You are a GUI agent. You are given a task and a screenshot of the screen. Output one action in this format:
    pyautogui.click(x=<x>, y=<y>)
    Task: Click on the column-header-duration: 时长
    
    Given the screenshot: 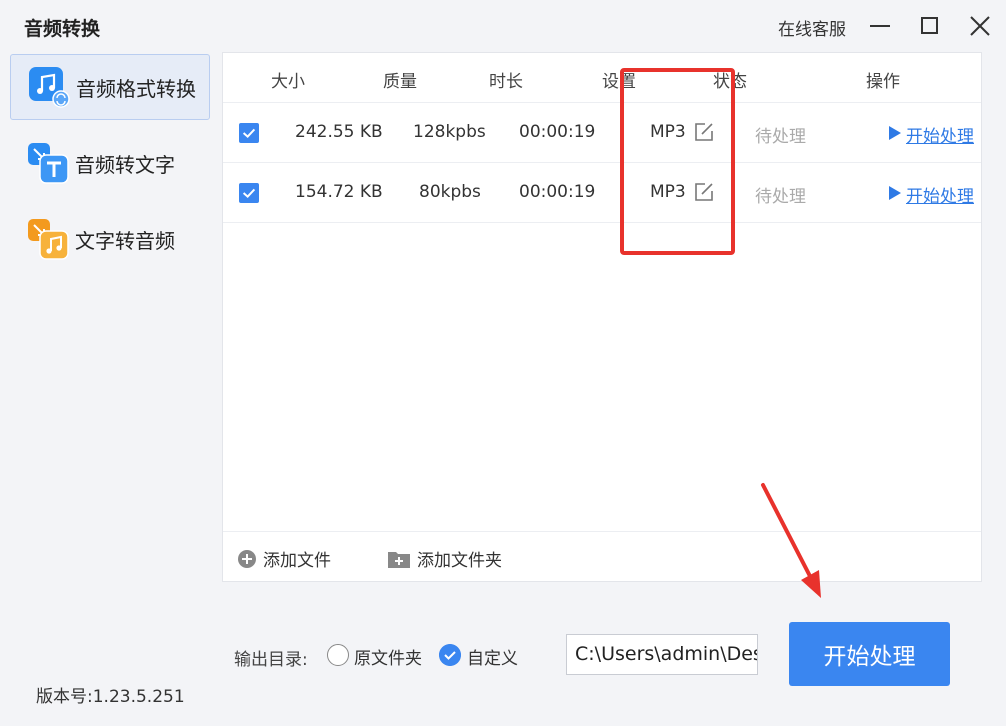 What is the action you would take?
    pyautogui.click(x=506, y=82)
    